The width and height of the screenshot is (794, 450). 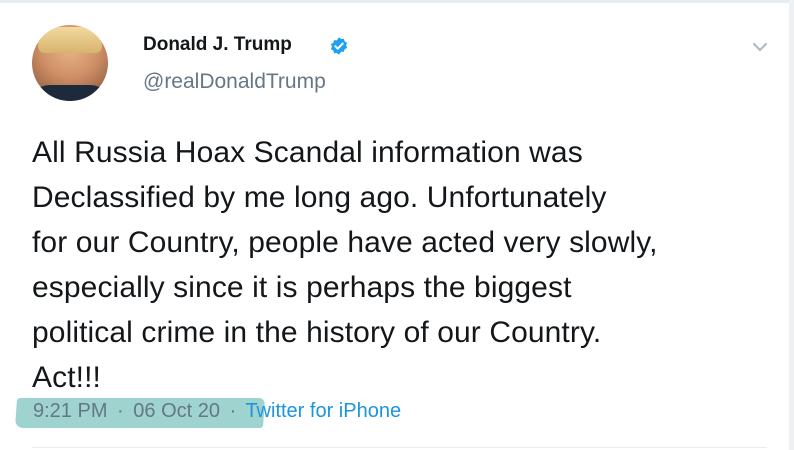 What do you see at coordinates (791, 225) in the screenshot?
I see `right-edge-shadow` at bounding box center [791, 225].